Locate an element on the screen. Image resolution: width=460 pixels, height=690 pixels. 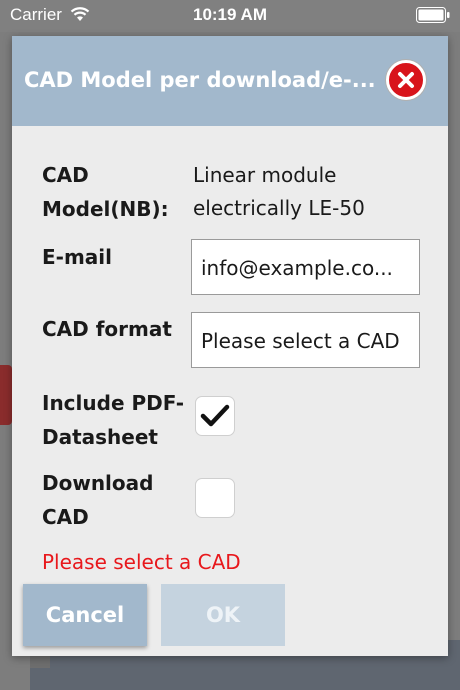
close-icon is located at coordinates (406, 80).